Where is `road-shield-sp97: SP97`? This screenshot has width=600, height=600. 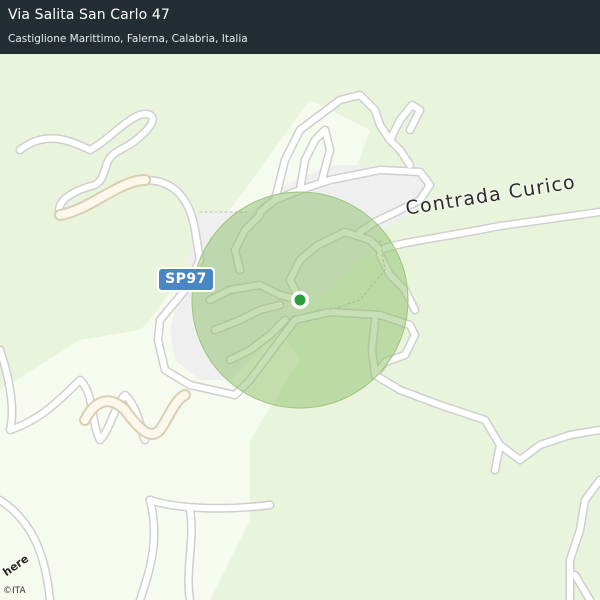
road-shield-sp97: SP97 is located at coordinates (186, 279).